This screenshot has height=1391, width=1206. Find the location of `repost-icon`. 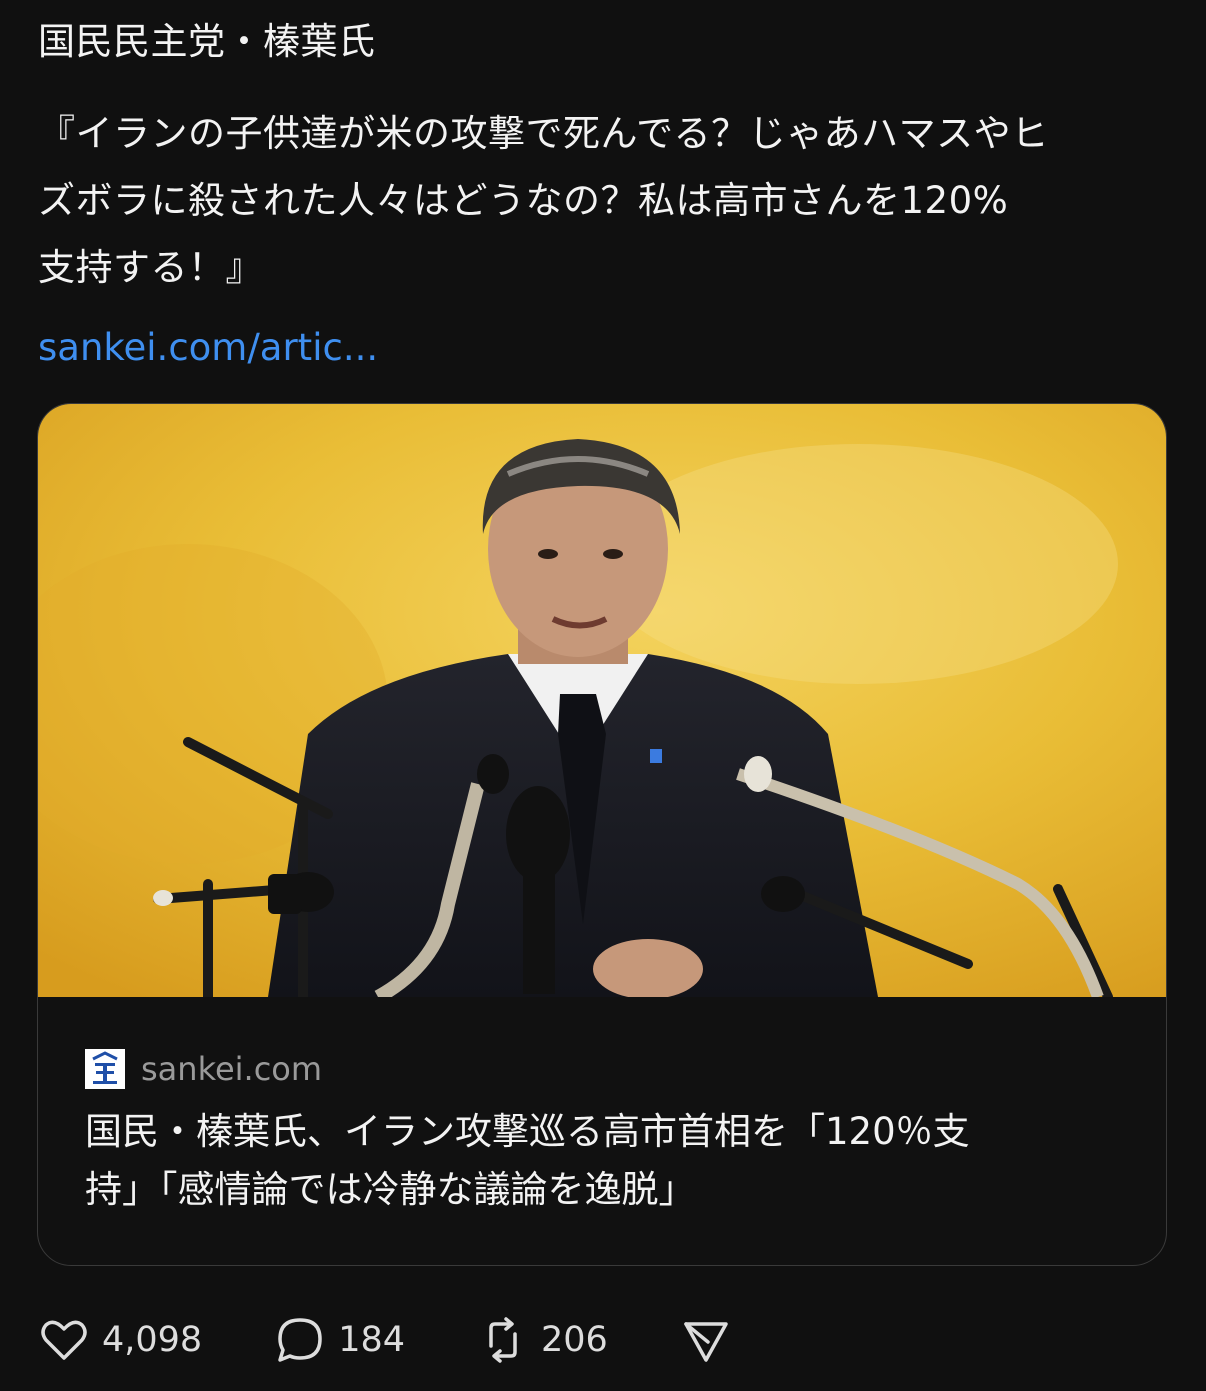

repost-icon is located at coordinates (503, 1340).